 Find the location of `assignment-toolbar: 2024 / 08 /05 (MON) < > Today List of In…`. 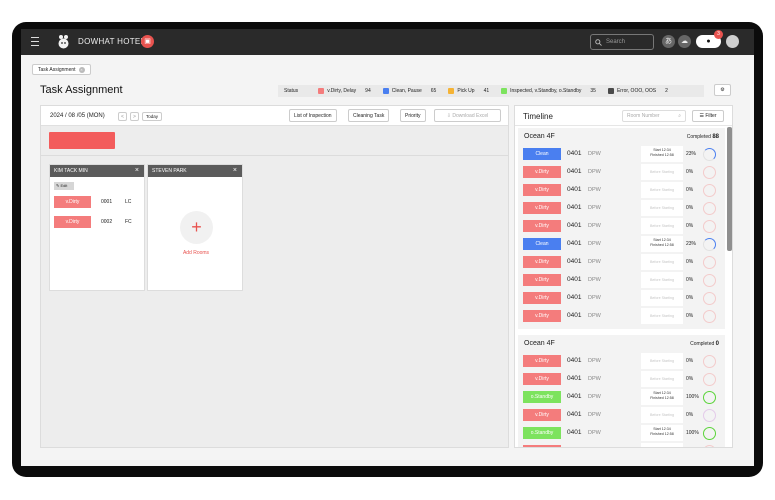

assignment-toolbar: 2024 / 08 /05 (MON) < > Today List of In… is located at coordinates (274, 116).